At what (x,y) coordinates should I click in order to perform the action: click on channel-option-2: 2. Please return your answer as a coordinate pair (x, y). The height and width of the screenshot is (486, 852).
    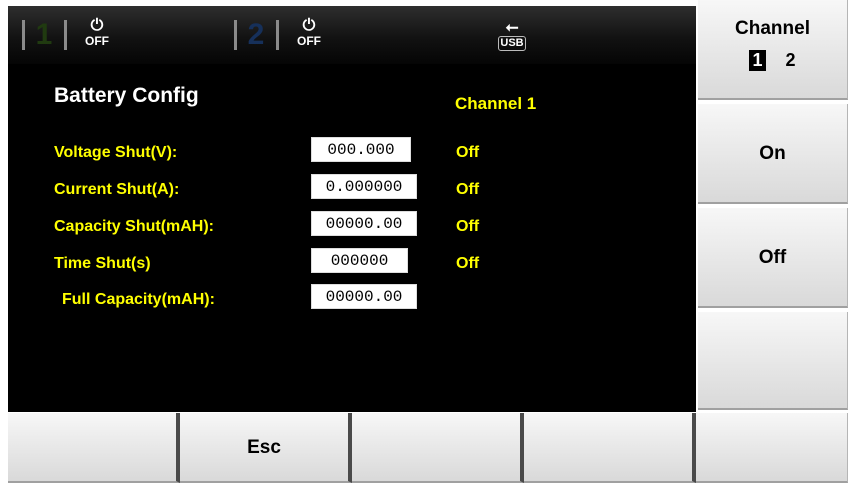
    Looking at the image, I should click on (790, 60).